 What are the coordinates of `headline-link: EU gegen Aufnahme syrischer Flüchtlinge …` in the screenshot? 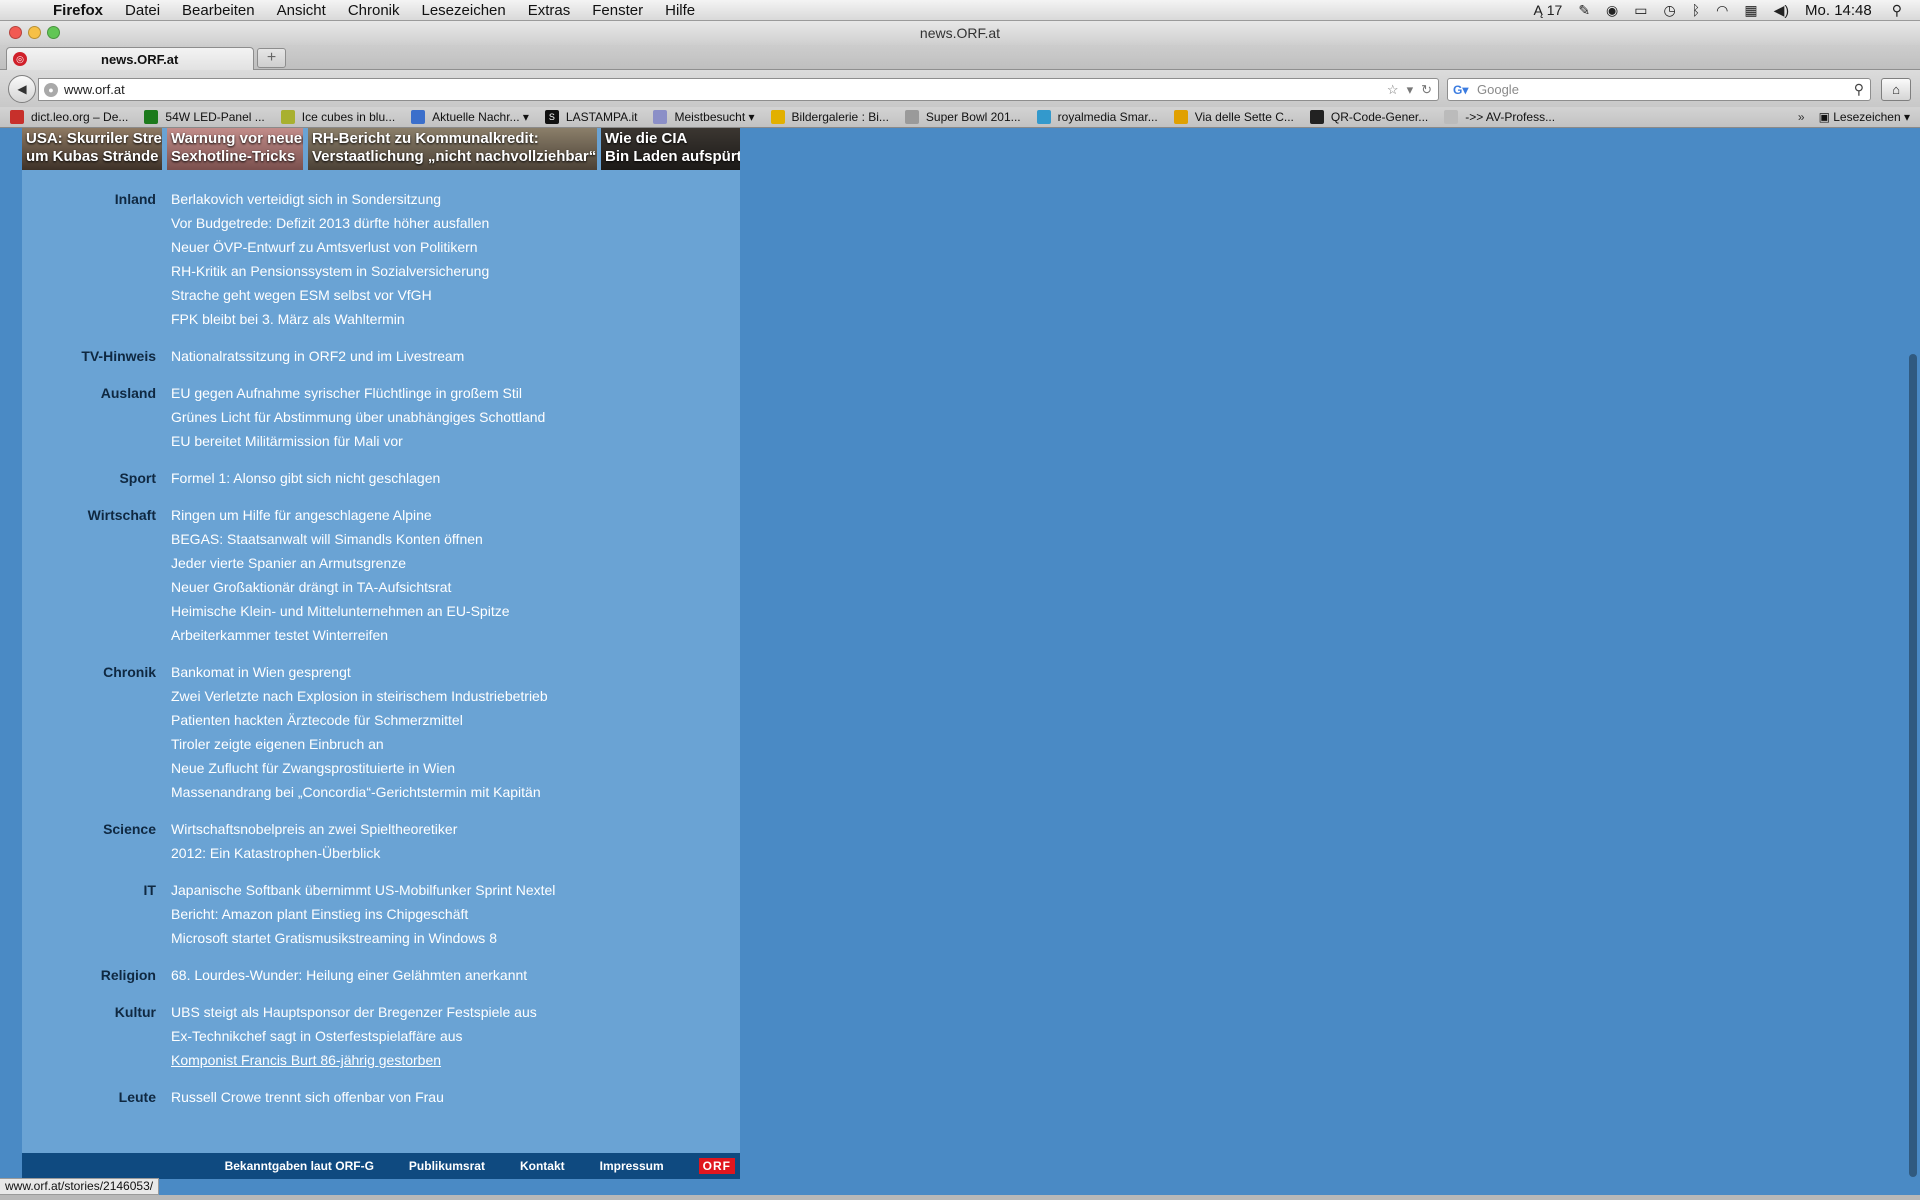 It's located at (455, 393).